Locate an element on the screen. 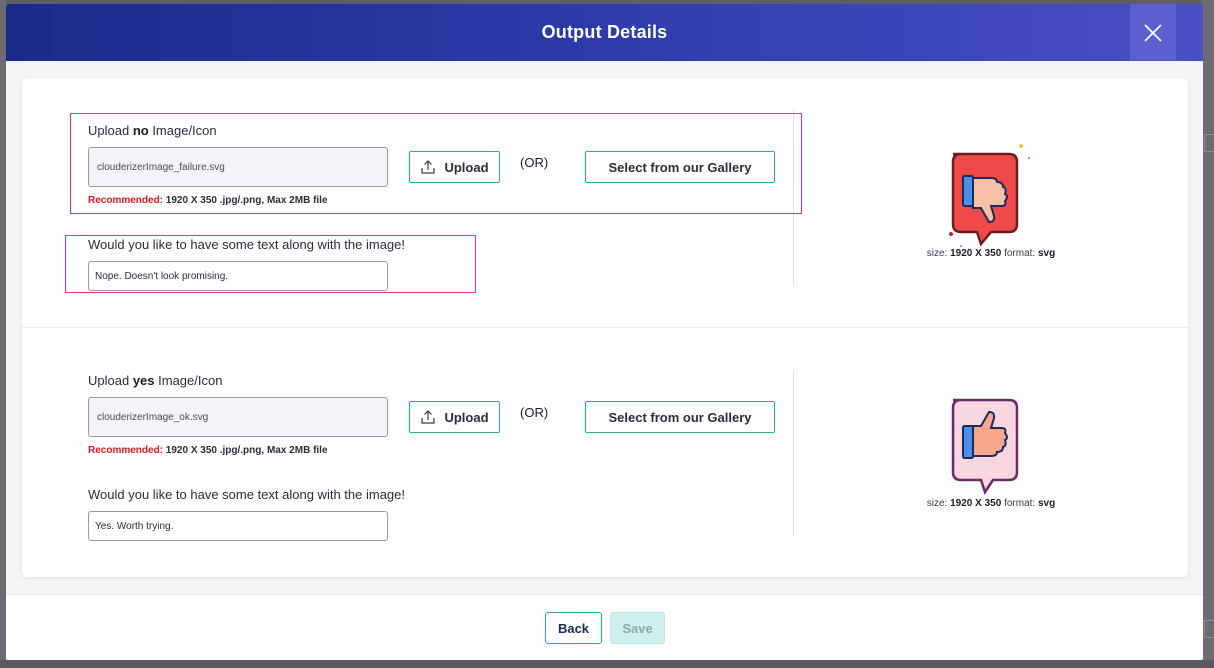  close-icon is located at coordinates (1153, 32).